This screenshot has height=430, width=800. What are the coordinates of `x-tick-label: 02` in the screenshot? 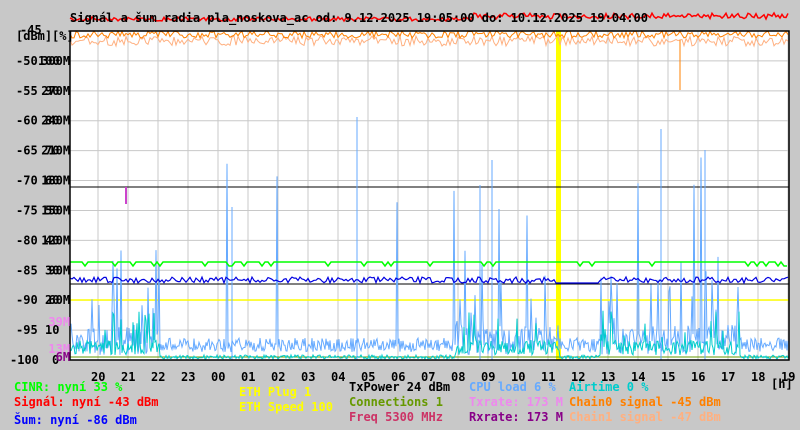 It's located at (278, 377).